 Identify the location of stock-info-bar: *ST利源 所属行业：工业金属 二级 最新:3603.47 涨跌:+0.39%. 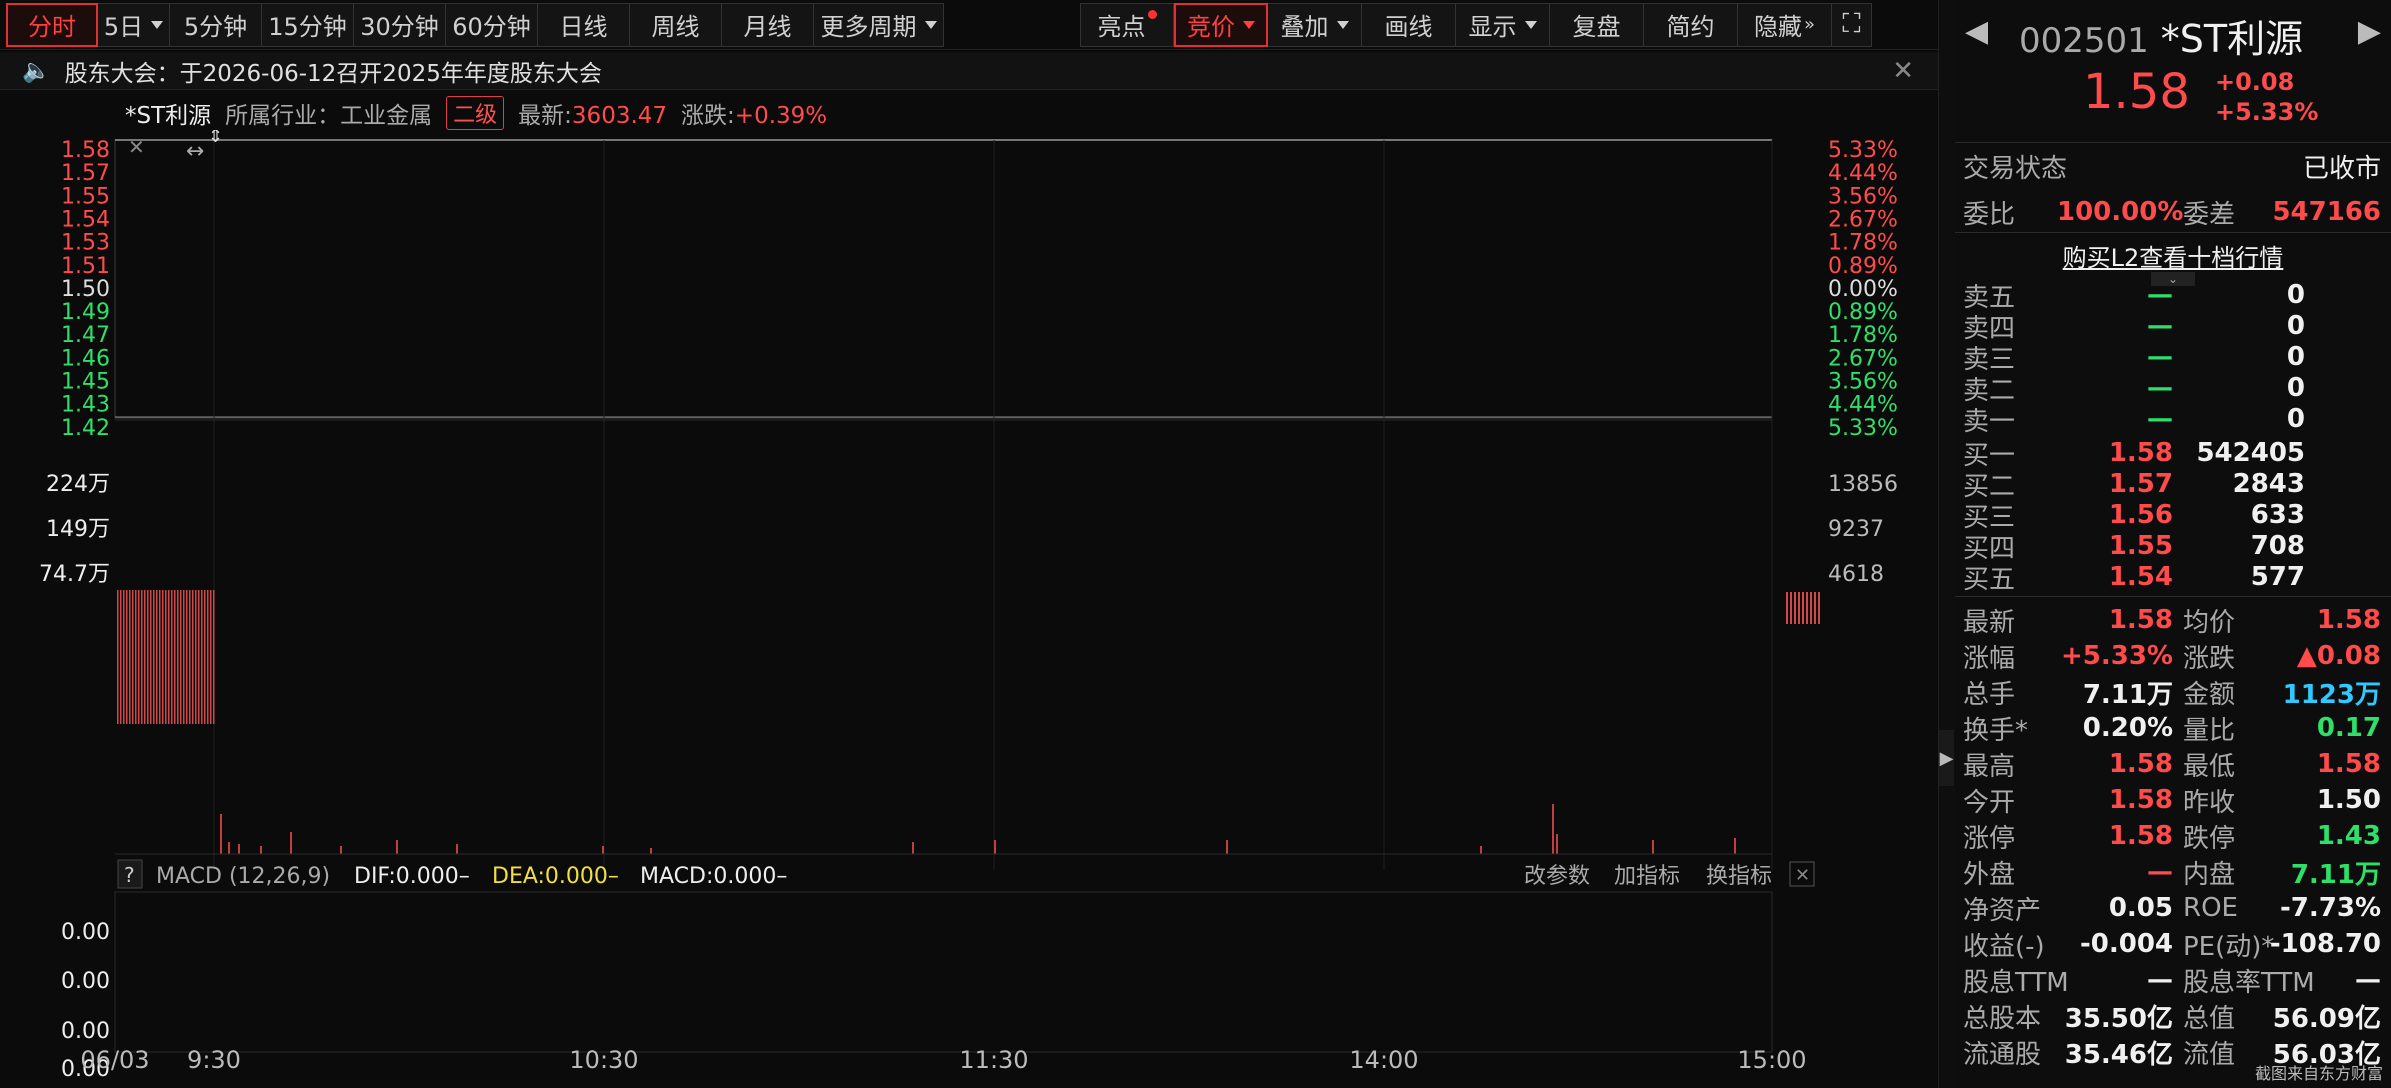
(476, 113).